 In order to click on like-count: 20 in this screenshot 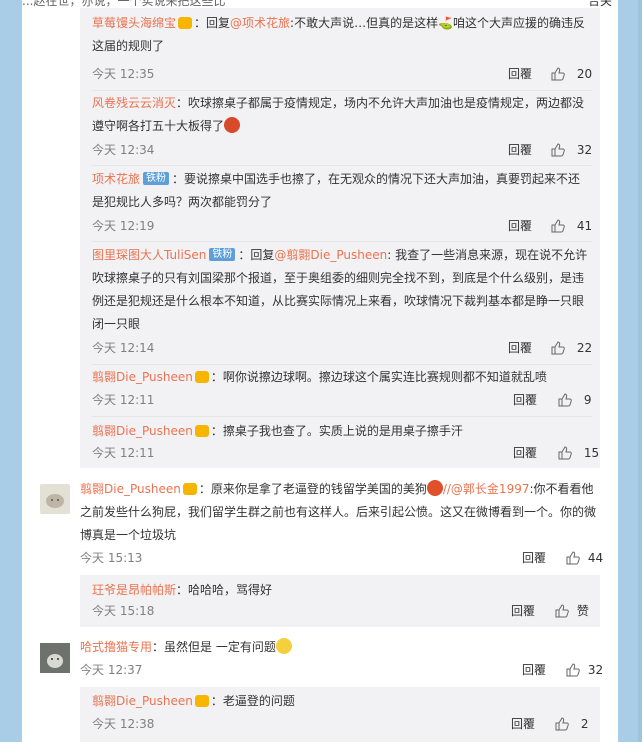, I will do `click(584, 74)`.